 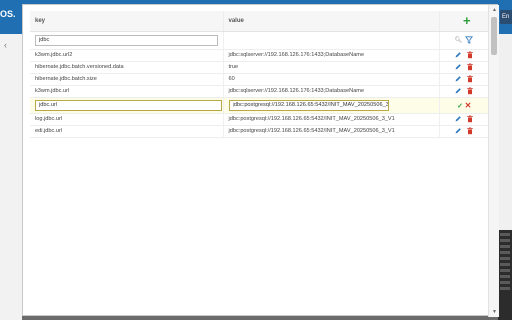 I want to click on row-key: k3wm.jdbc.url2, so click(x=127, y=55).